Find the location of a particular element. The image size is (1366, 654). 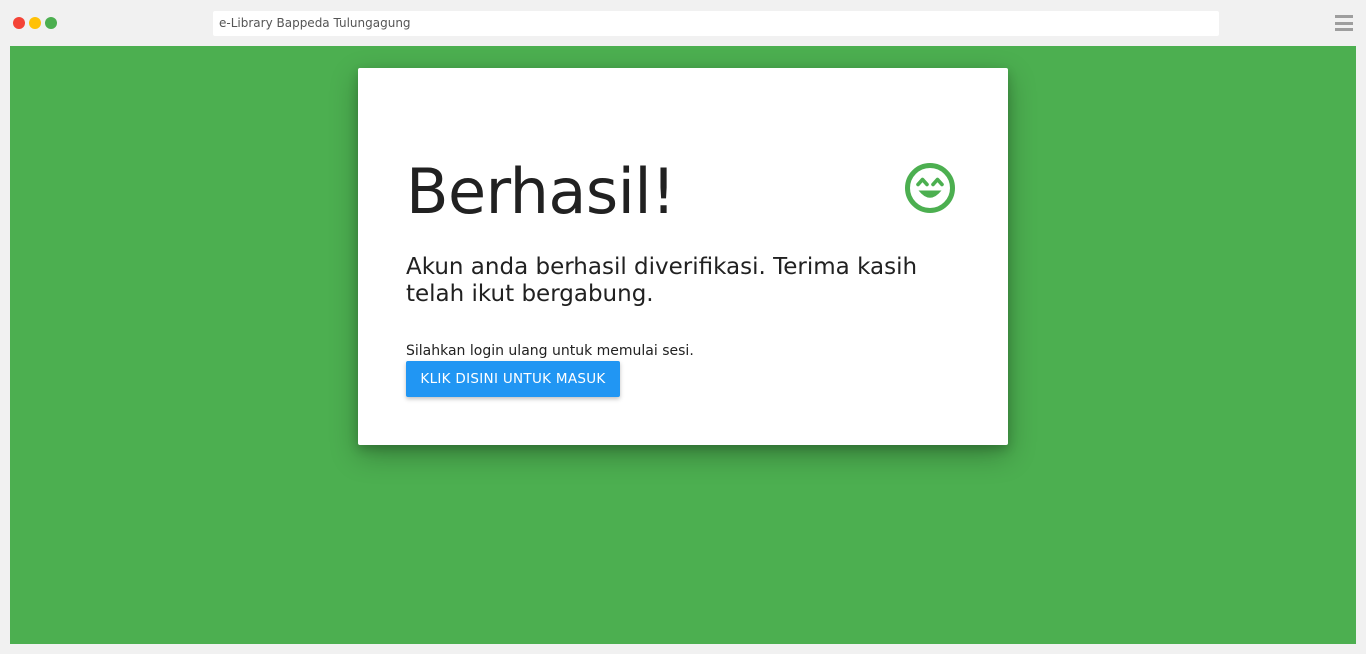

login-button: KLIK DISINI UNTUK MASUK is located at coordinates (513, 379).